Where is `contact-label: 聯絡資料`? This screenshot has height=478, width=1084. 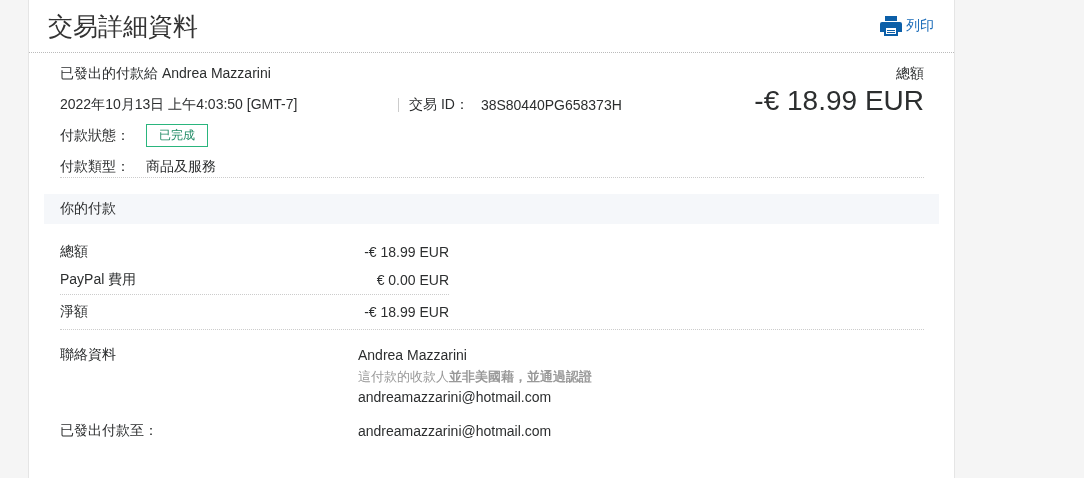 contact-label: 聯絡資料 is located at coordinates (88, 355).